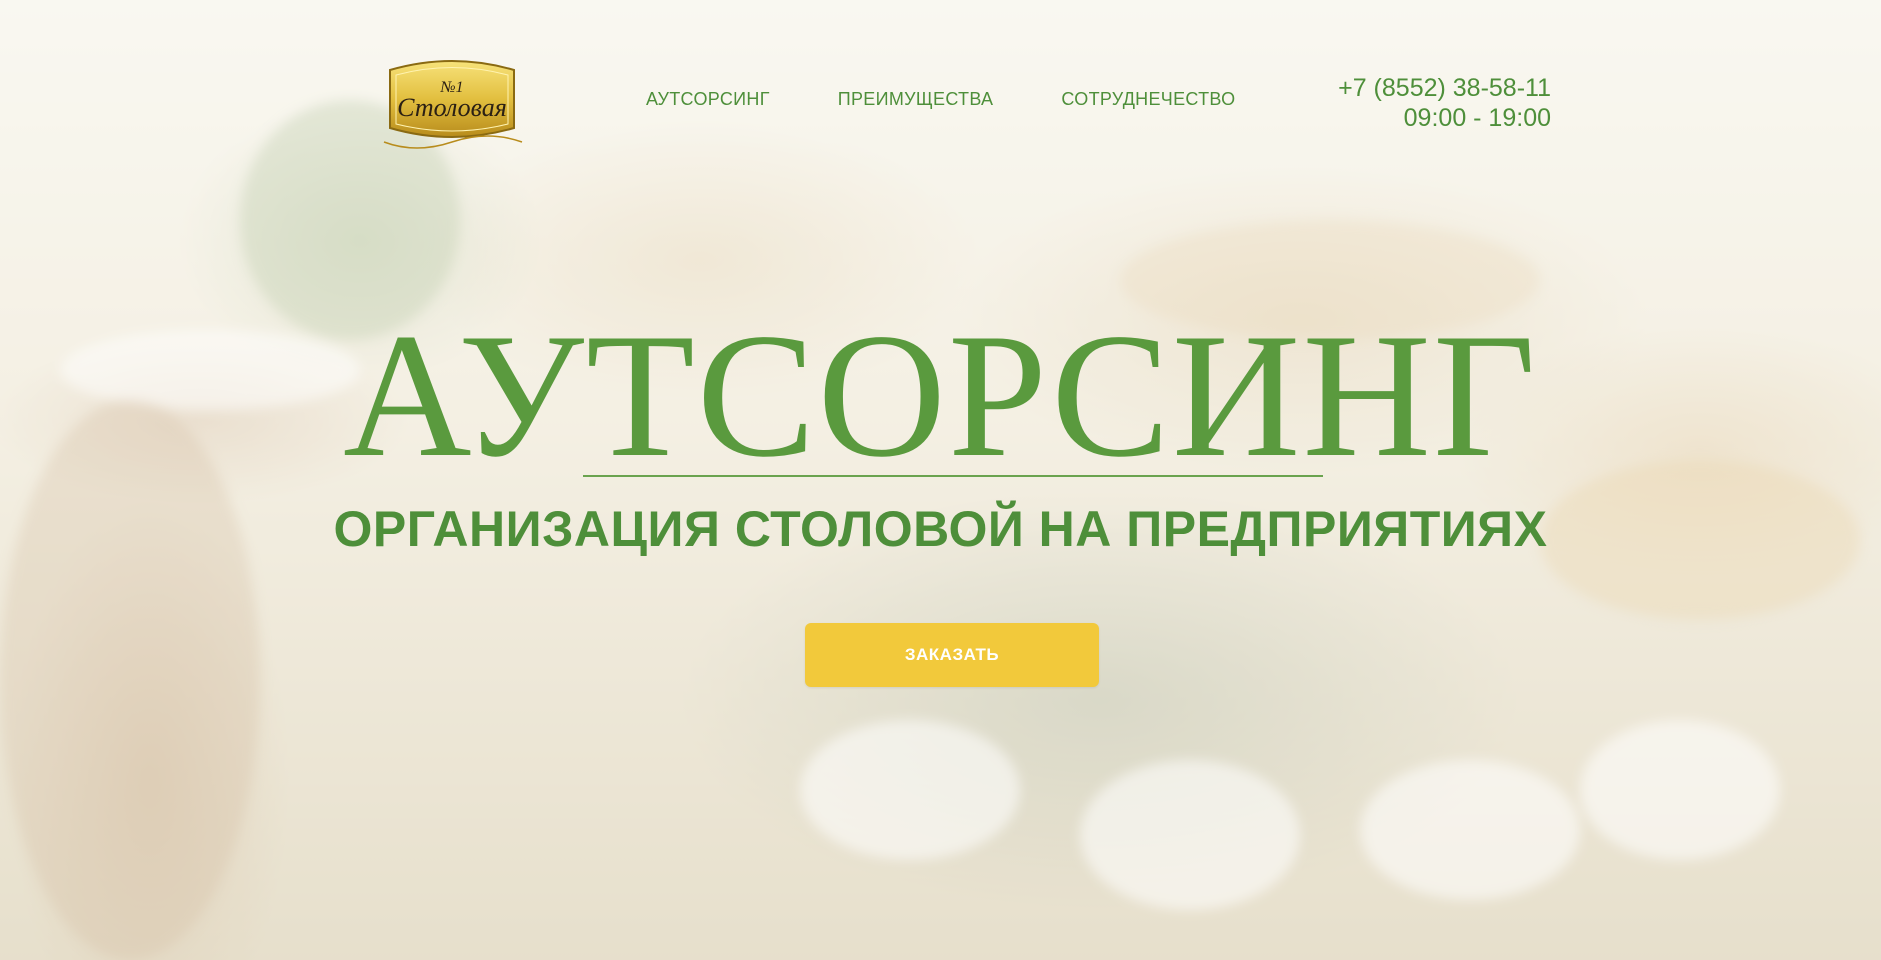 The image size is (1881, 960). I want to click on hero-title: АУТСОРСИНГ, so click(940, 395).